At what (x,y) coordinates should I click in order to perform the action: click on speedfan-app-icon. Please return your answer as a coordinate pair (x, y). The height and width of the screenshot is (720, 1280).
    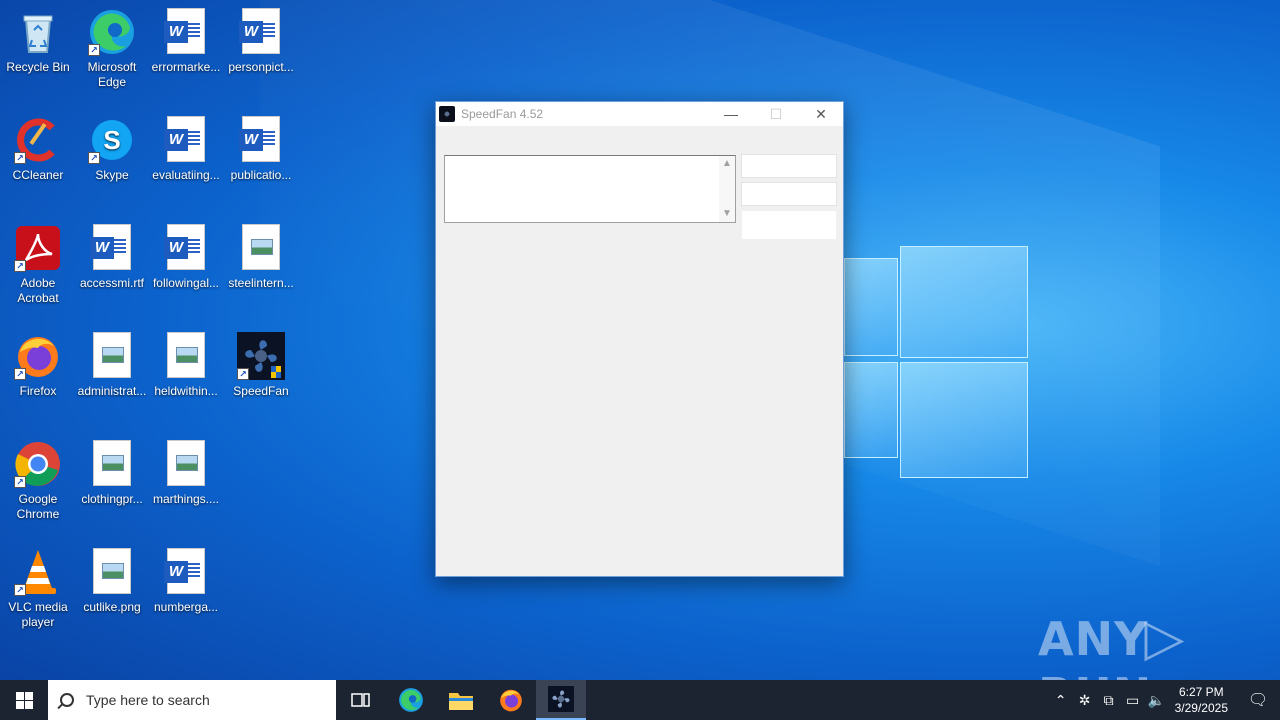
    Looking at the image, I should click on (447, 114).